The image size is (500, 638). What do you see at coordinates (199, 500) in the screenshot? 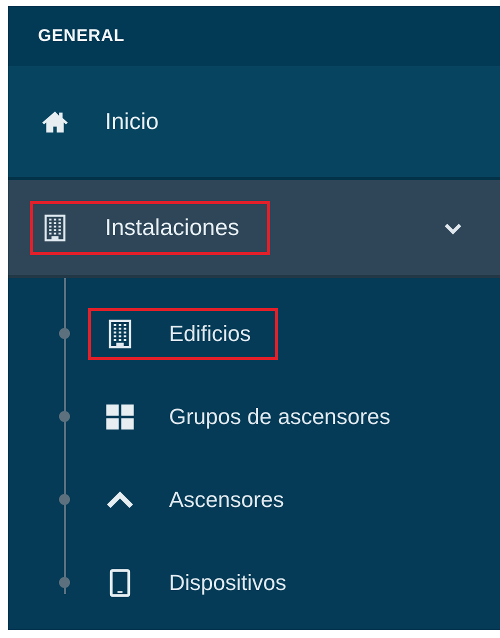
I see `submenu-item: Ascensores` at bounding box center [199, 500].